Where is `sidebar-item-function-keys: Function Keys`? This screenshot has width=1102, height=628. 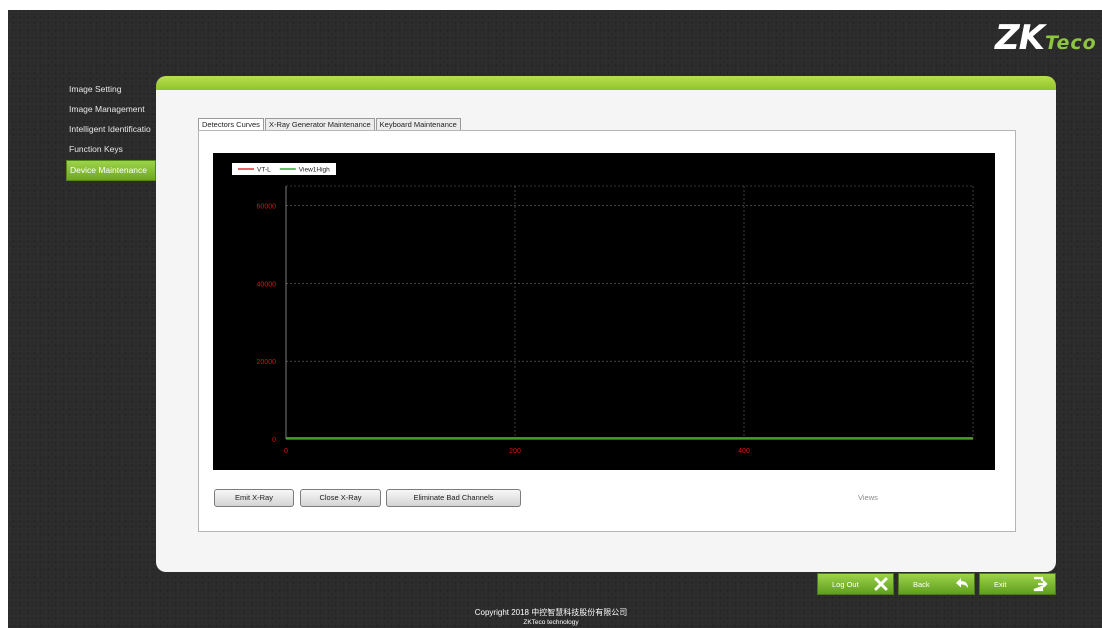
sidebar-item-function-keys: Function Keys is located at coordinates (111, 149).